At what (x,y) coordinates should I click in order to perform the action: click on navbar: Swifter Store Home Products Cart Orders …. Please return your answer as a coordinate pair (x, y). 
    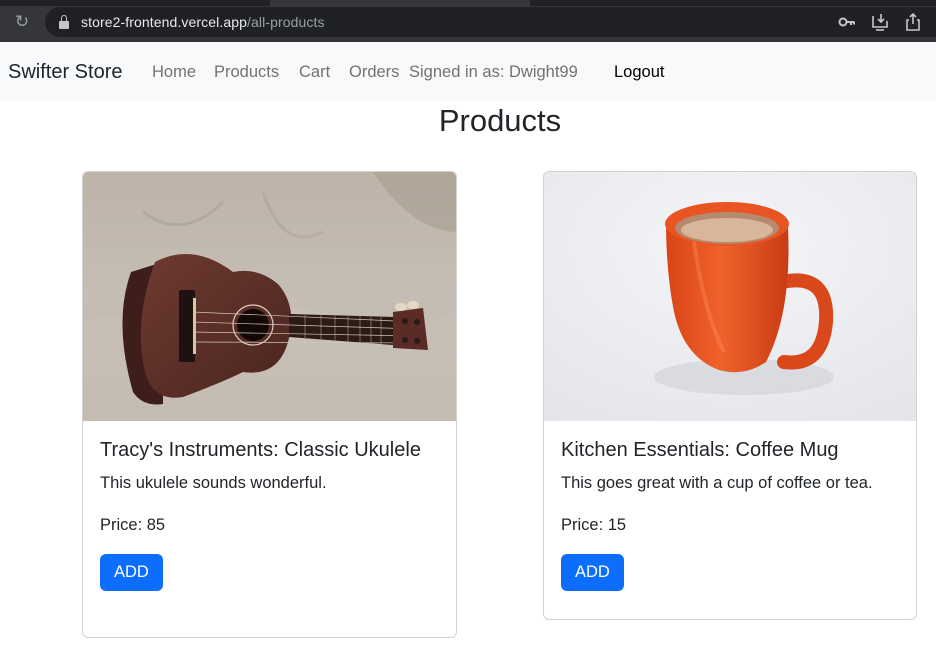
    Looking at the image, I should click on (468, 71).